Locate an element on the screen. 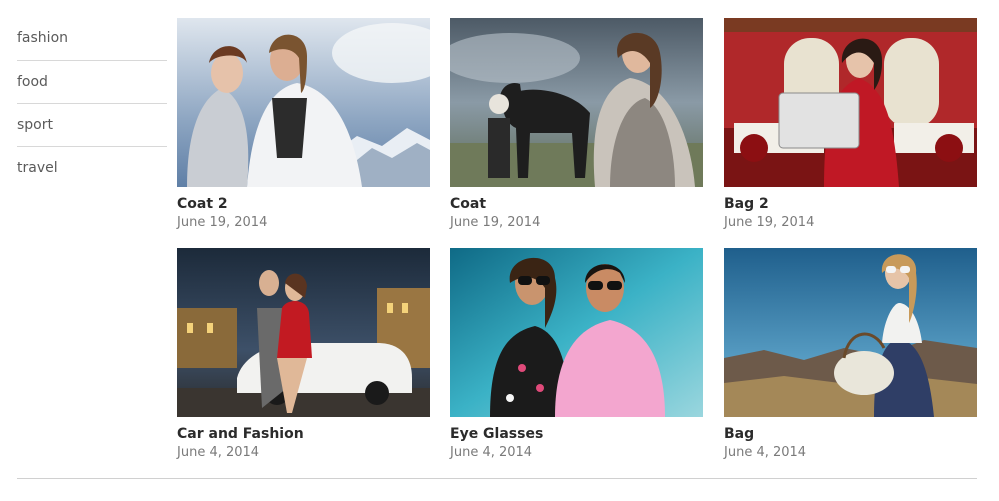 Image resolution: width=999 pixels, height=501 pixels. category-link-travel: travel is located at coordinates (92, 168).